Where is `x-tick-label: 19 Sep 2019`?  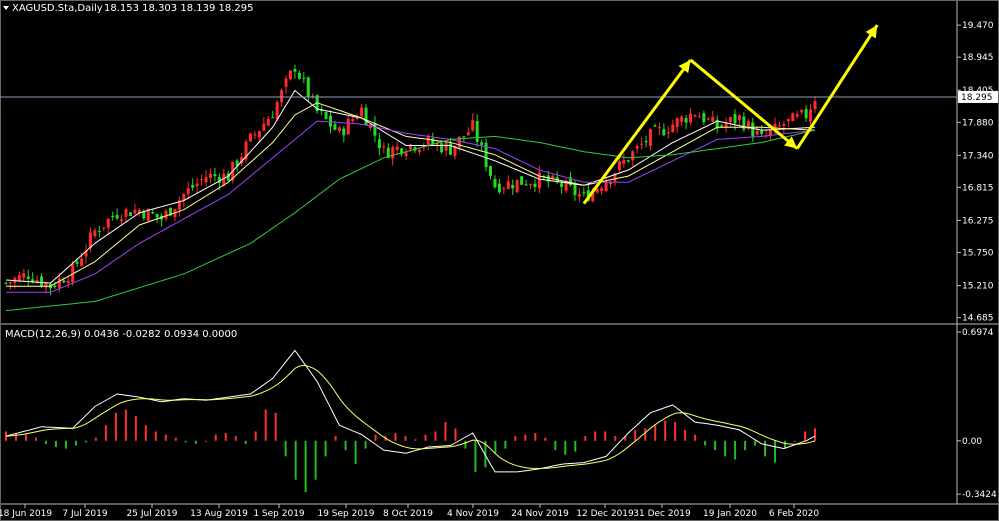
x-tick-label: 19 Sep 2019 is located at coordinates (345, 514).